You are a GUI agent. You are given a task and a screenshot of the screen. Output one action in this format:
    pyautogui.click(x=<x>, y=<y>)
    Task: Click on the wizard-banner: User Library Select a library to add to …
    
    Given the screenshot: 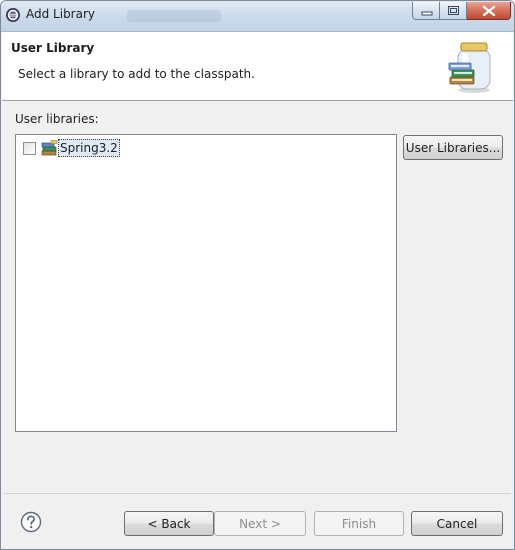 What is the action you would take?
    pyautogui.click(x=257, y=66)
    